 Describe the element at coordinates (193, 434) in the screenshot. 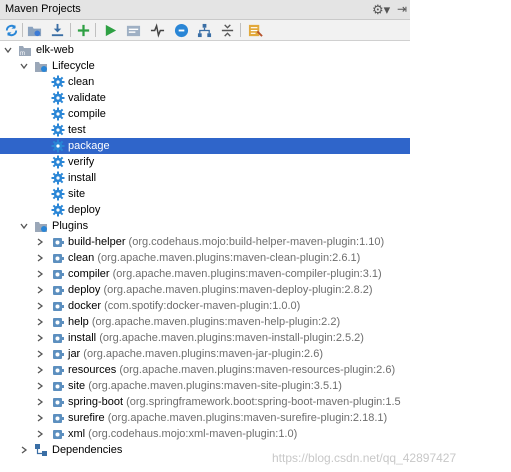

I see `plugin-coordinates: (org.codehaus.mojo:xml-maven-plugin:1.0)` at that location.